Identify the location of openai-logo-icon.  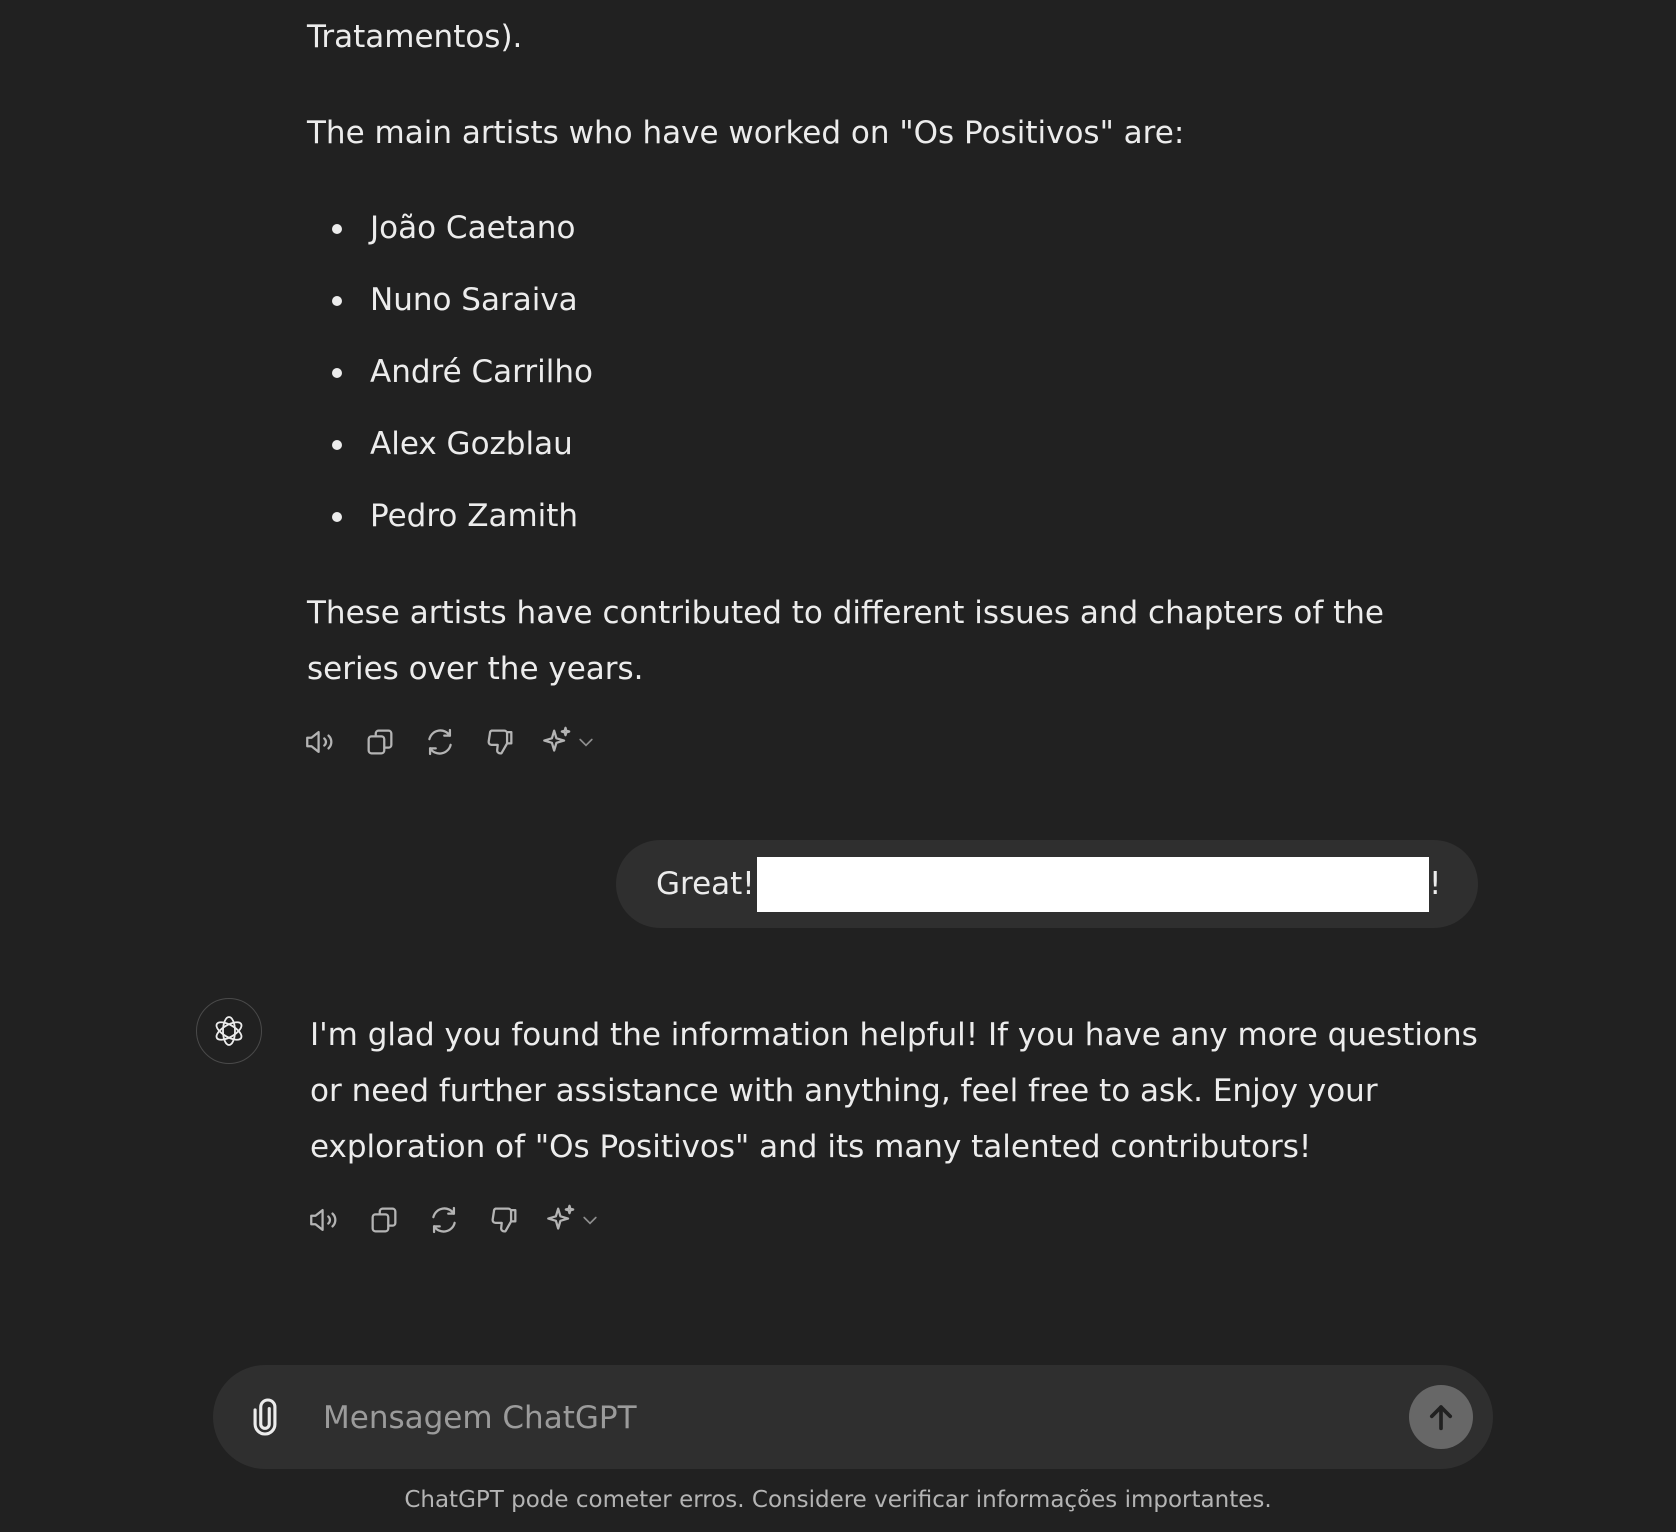
(229, 1031).